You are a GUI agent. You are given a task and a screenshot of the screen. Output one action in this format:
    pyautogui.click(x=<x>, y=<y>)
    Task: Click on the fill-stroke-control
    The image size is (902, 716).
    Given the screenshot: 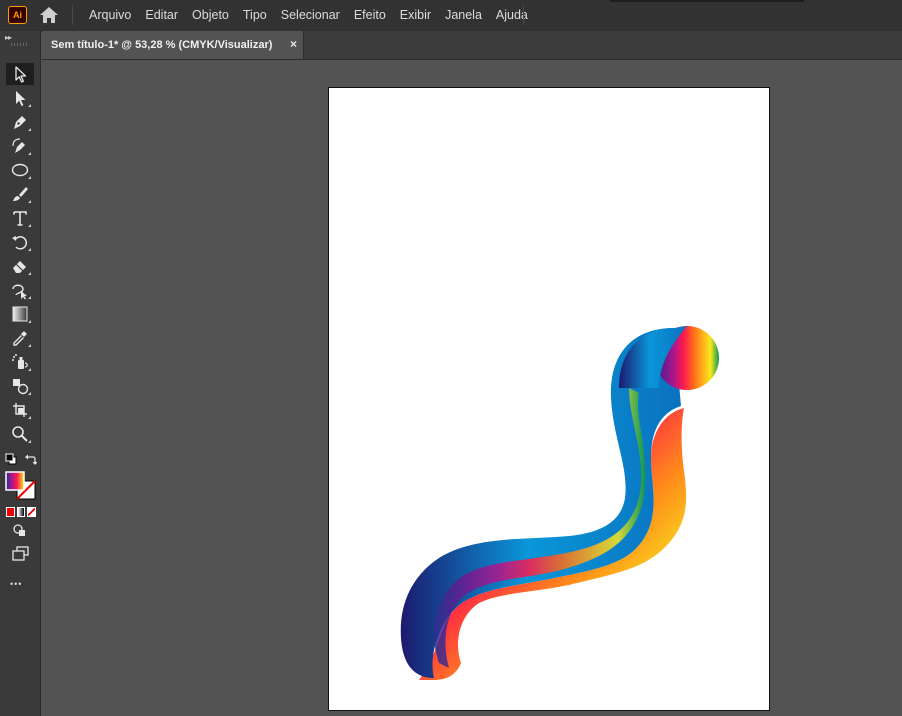 What is the action you would take?
    pyautogui.click(x=21, y=486)
    